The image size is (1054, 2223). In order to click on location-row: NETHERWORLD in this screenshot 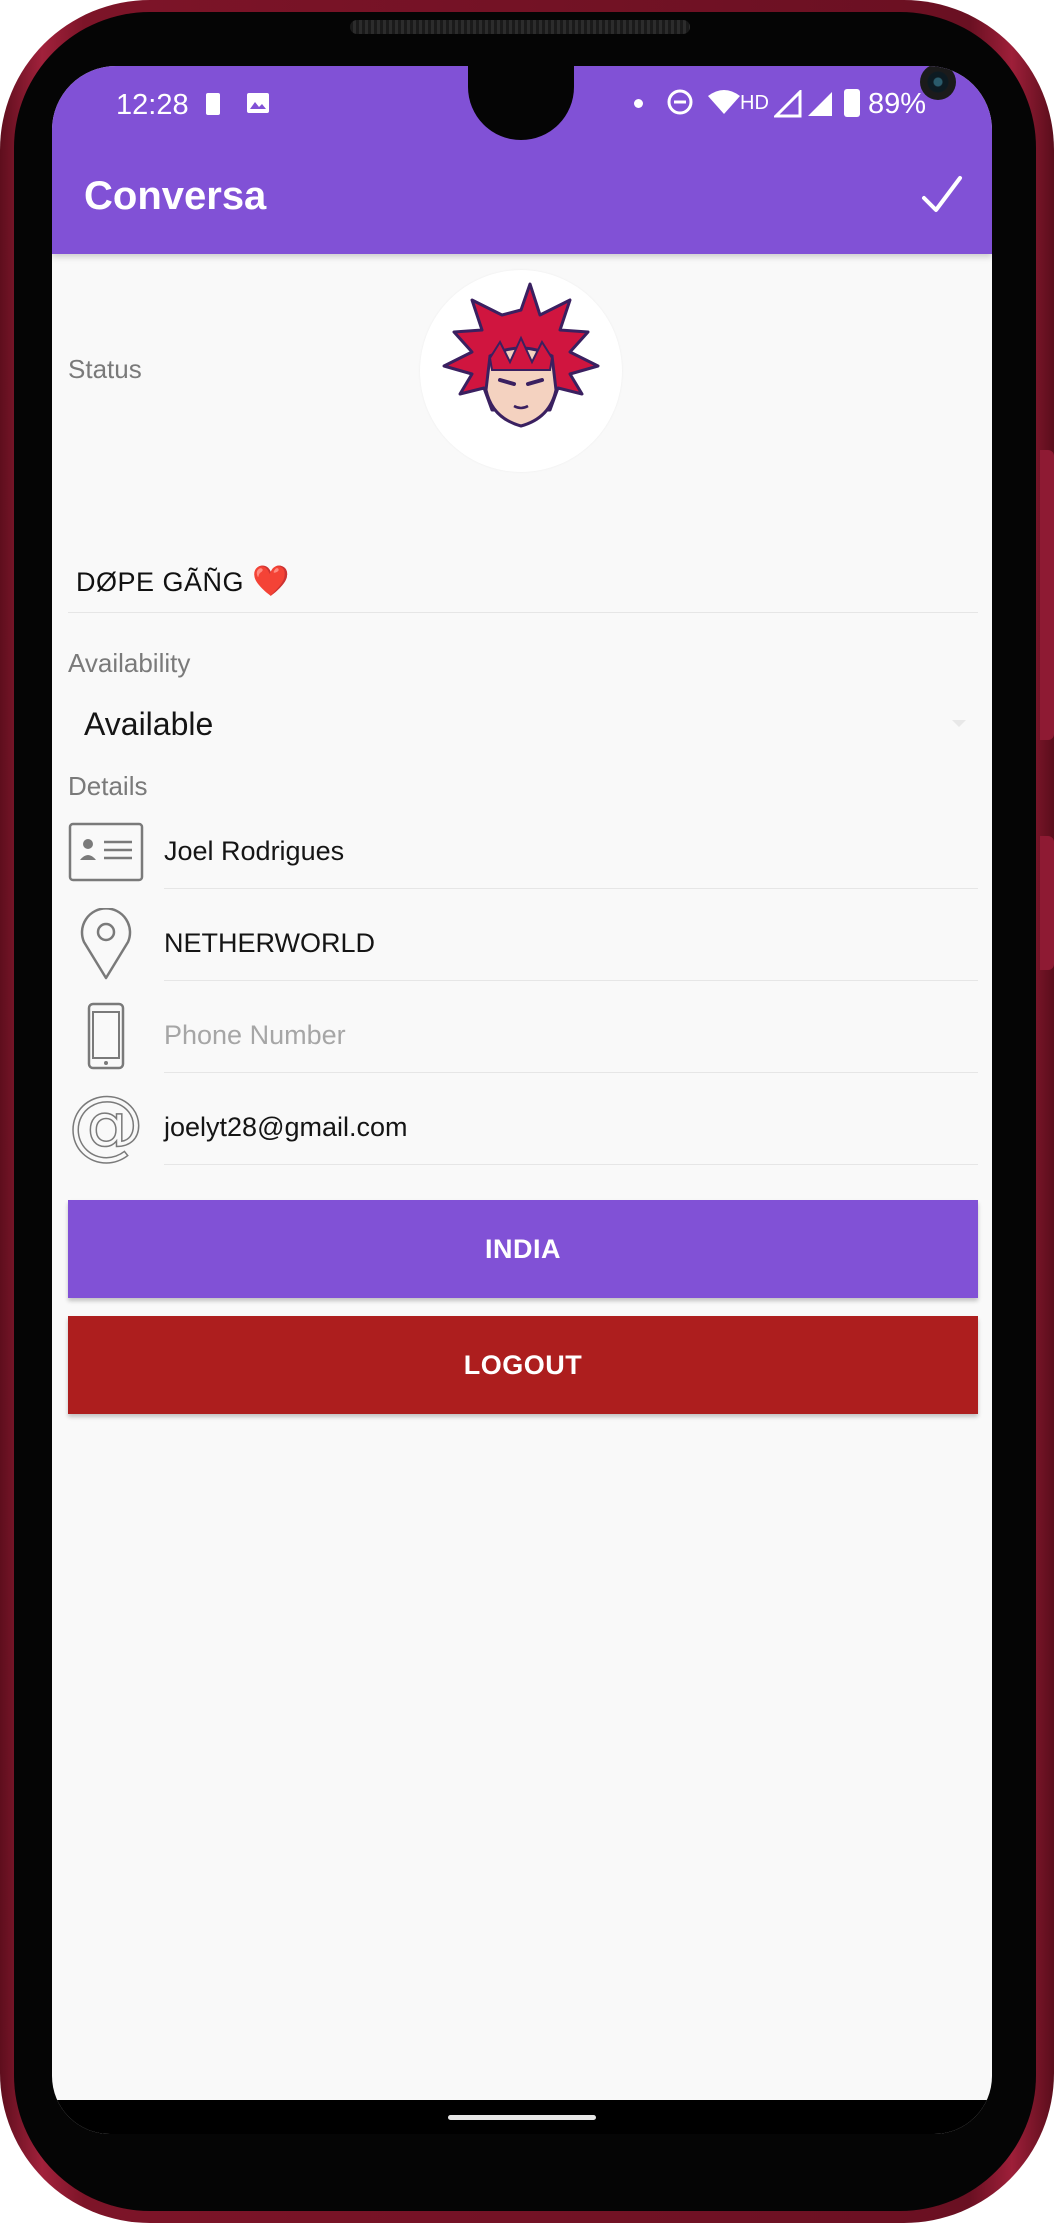, I will do `click(523, 941)`.